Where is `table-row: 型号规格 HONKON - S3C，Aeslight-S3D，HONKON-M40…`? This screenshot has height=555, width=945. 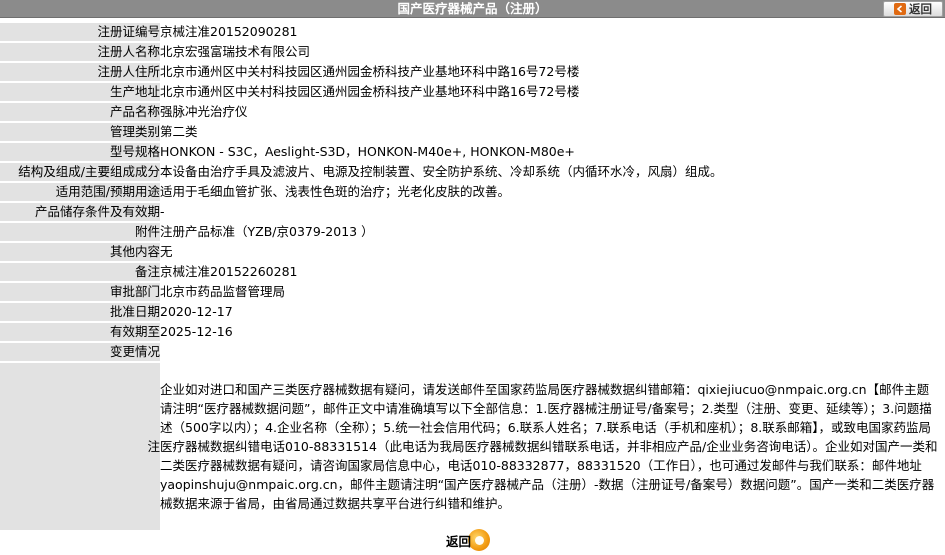 table-row: 型号规格 HONKON - S3C，Aeslight-S3D，HONKON-M40… is located at coordinates (472, 152).